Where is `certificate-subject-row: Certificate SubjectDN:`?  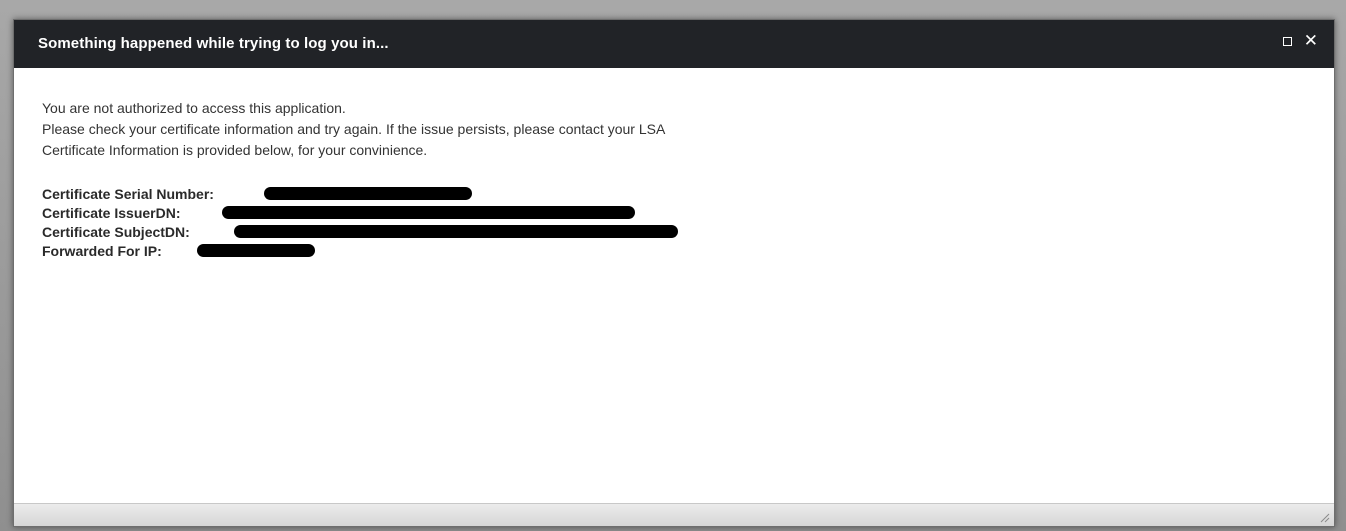 certificate-subject-row: Certificate SubjectDN: is located at coordinates (674, 232).